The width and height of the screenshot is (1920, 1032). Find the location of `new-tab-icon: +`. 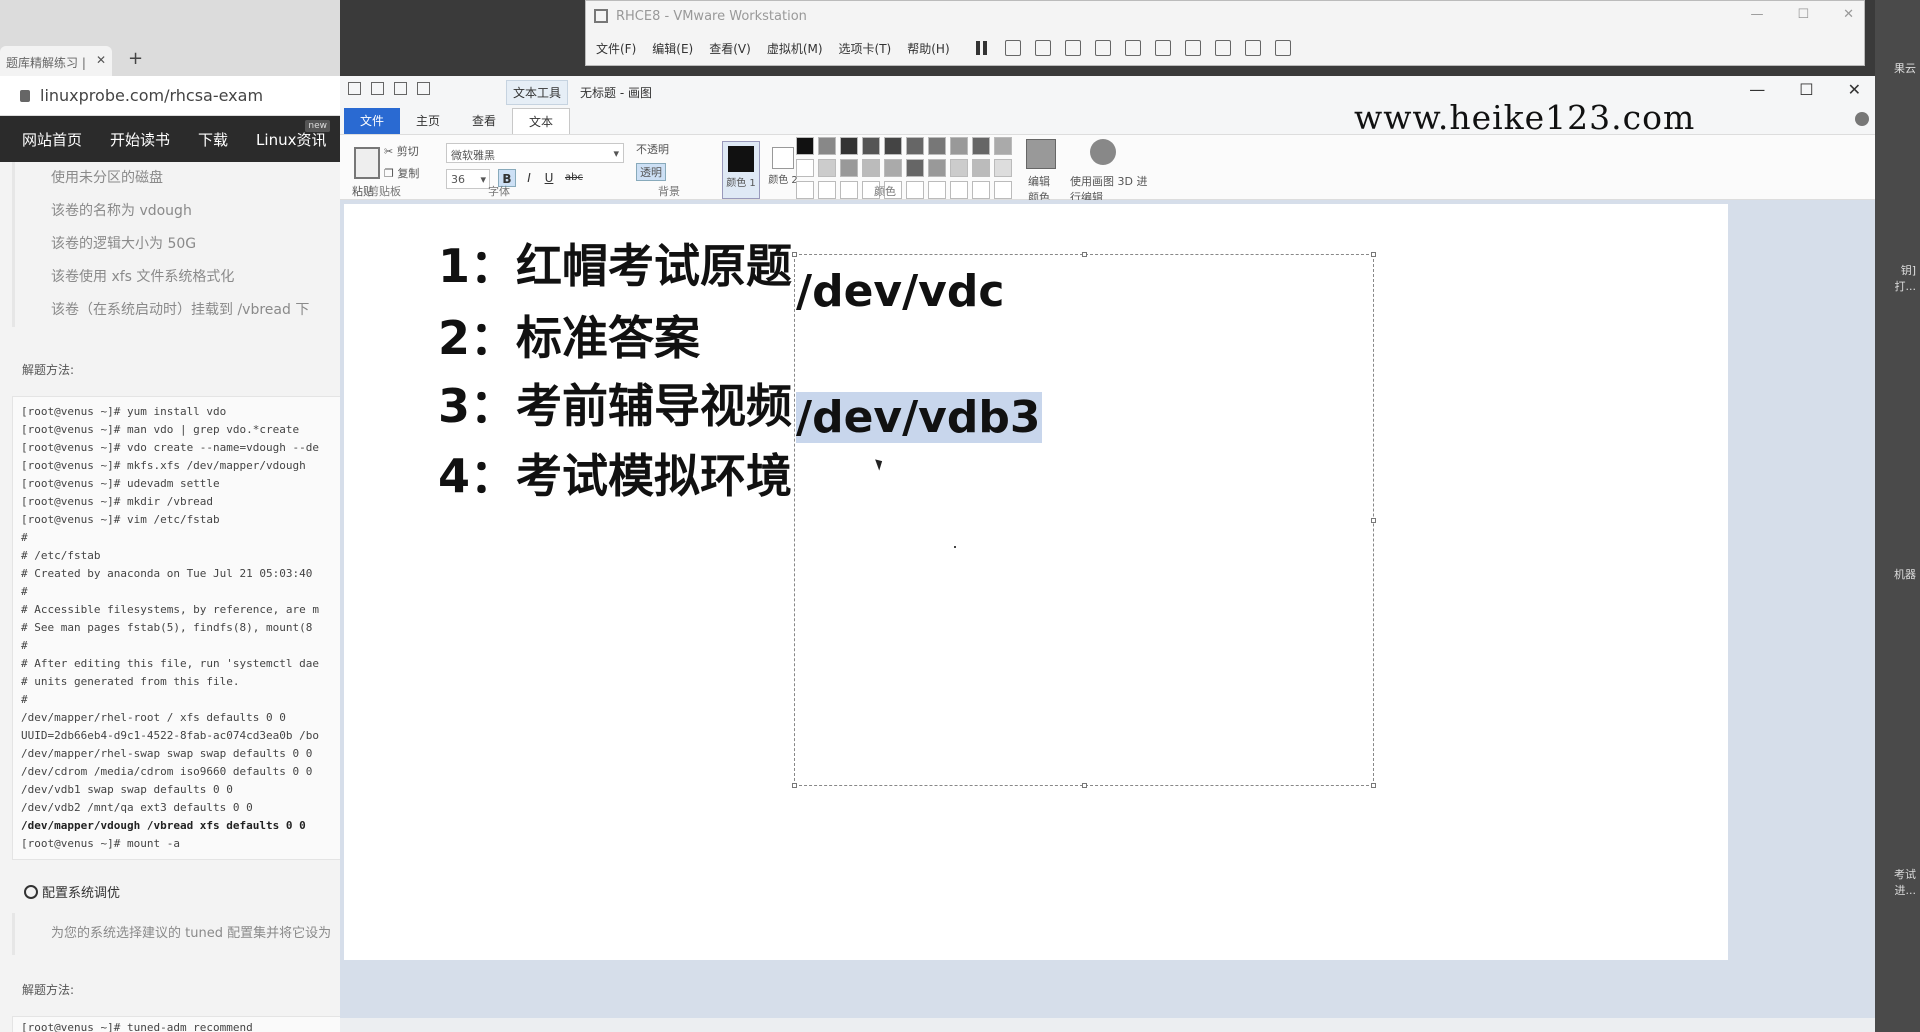

new-tab-icon: + is located at coordinates (135, 58).